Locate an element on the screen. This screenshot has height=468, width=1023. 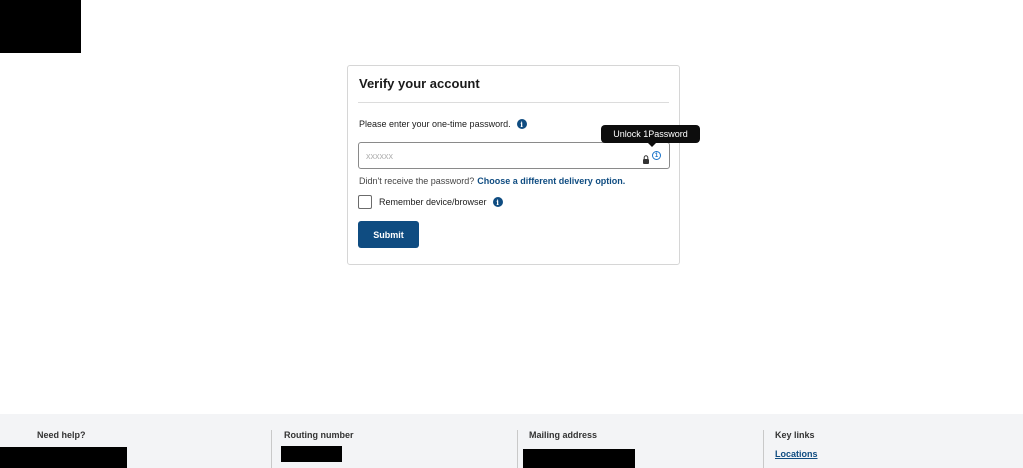
password-manager-icons: 1 is located at coordinates (651, 157).